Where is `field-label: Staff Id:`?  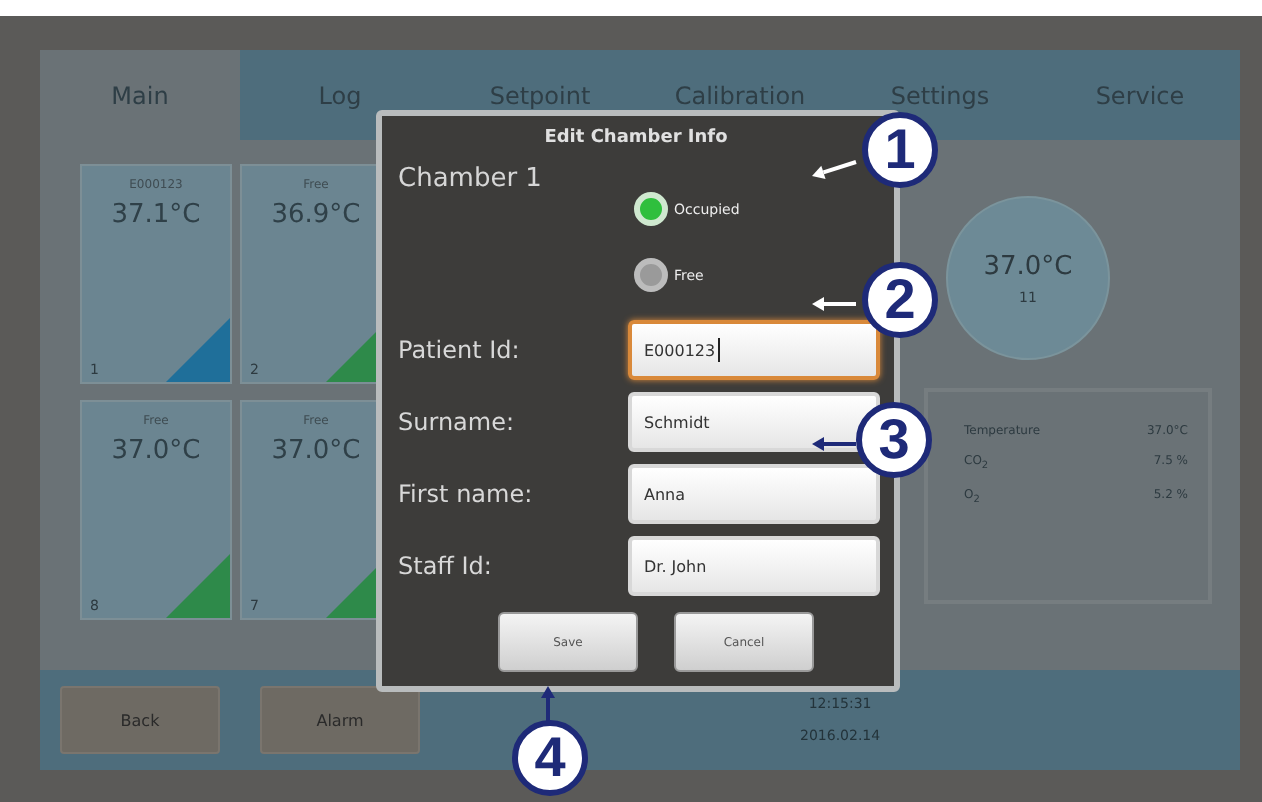
field-label: Staff Id: is located at coordinates (446, 566).